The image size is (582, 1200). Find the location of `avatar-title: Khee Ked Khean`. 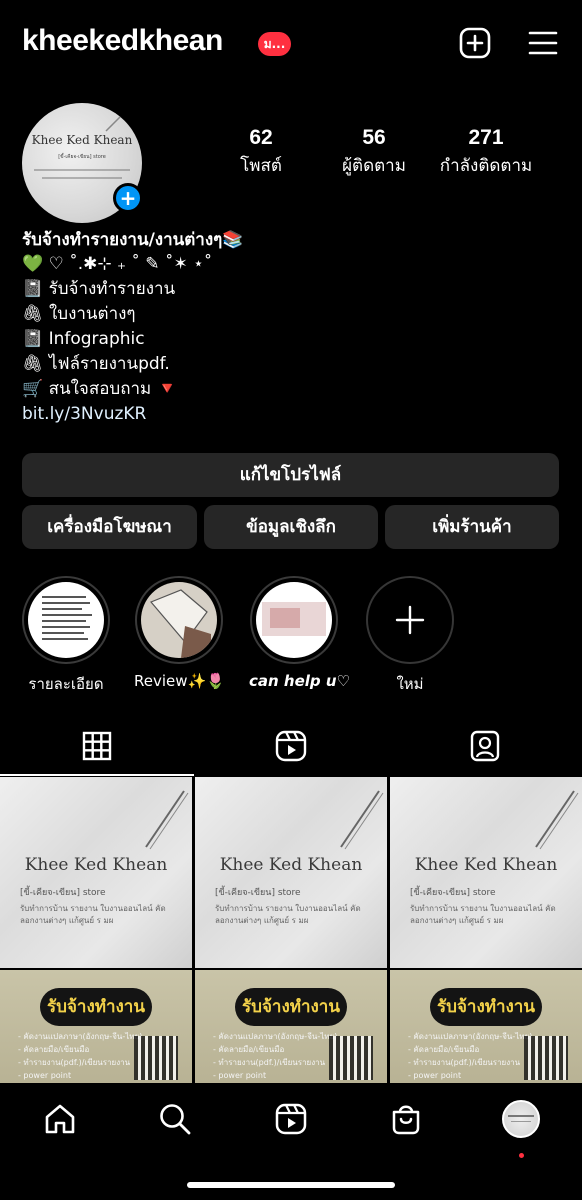

avatar-title: Khee Ked Khean is located at coordinates (82, 140).